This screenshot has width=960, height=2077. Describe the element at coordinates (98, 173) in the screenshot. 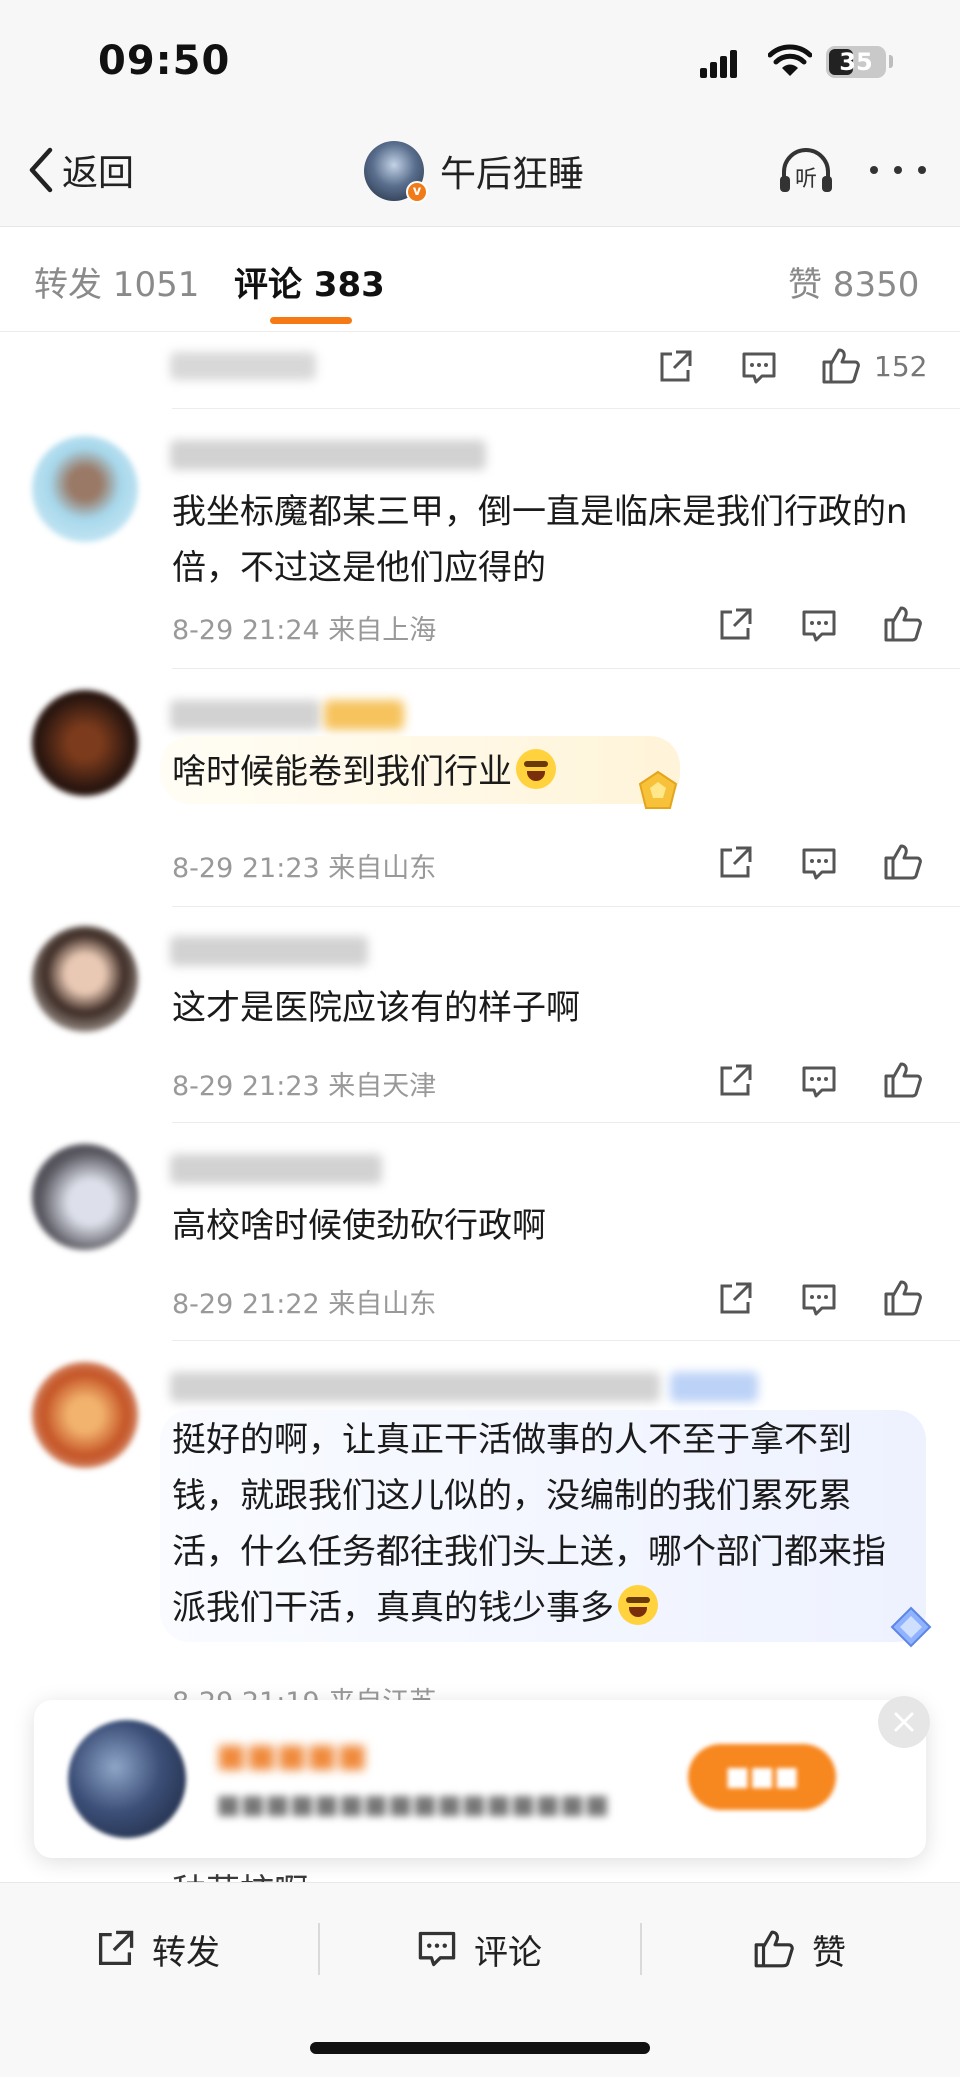

I see `back-label: 返回` at that location.